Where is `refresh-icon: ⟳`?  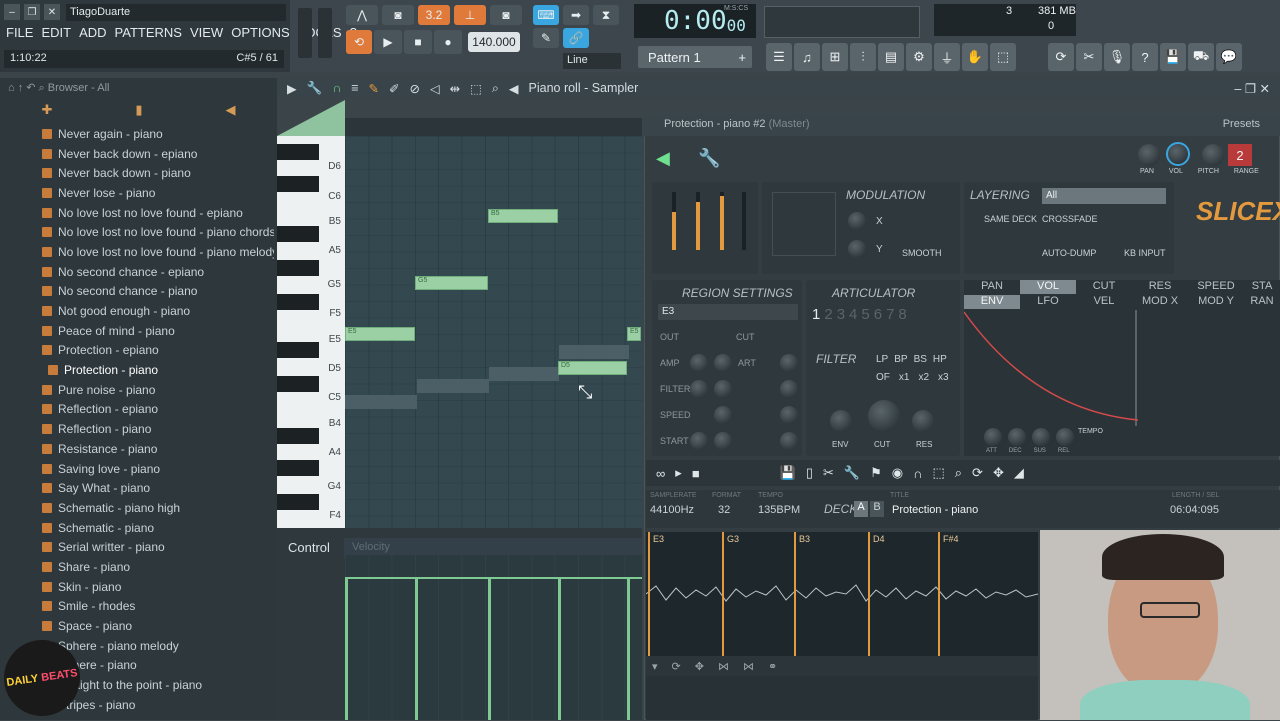
refresh-icon: ⟳ is located at coordinates (1061, 57).